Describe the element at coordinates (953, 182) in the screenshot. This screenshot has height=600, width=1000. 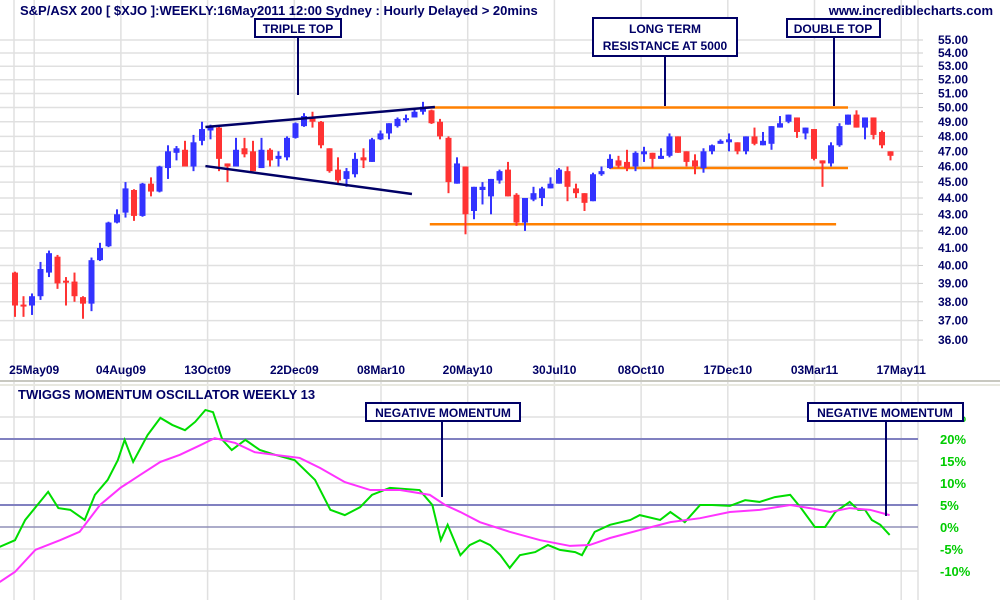
I see `price-tick-label: 45.00` at that location.